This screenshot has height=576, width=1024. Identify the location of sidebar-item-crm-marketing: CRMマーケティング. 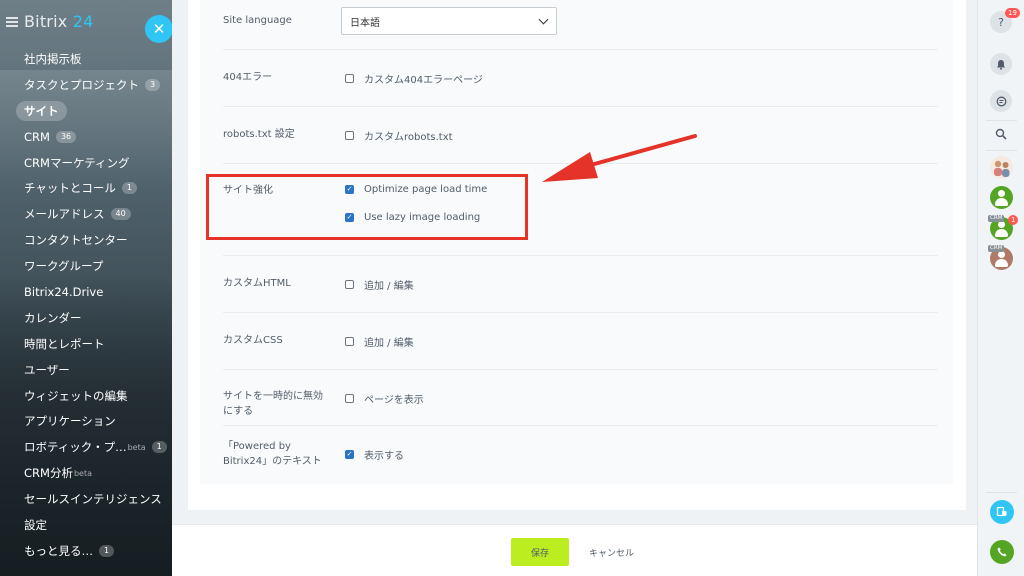
(86, 163).